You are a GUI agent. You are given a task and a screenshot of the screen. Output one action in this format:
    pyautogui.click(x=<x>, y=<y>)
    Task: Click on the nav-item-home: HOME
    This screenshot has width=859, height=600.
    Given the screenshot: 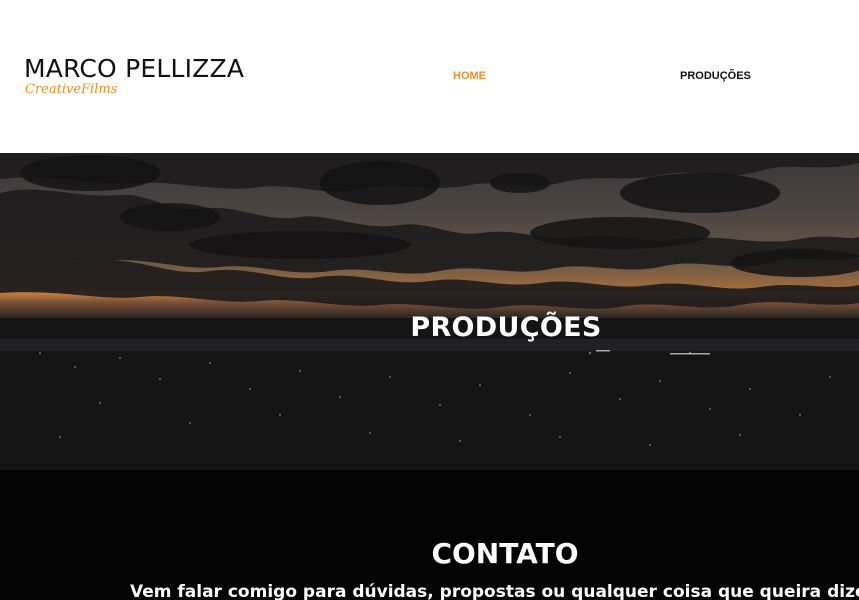 What is the action you would take?
    pyautogui.click(x=469, y=76)
    